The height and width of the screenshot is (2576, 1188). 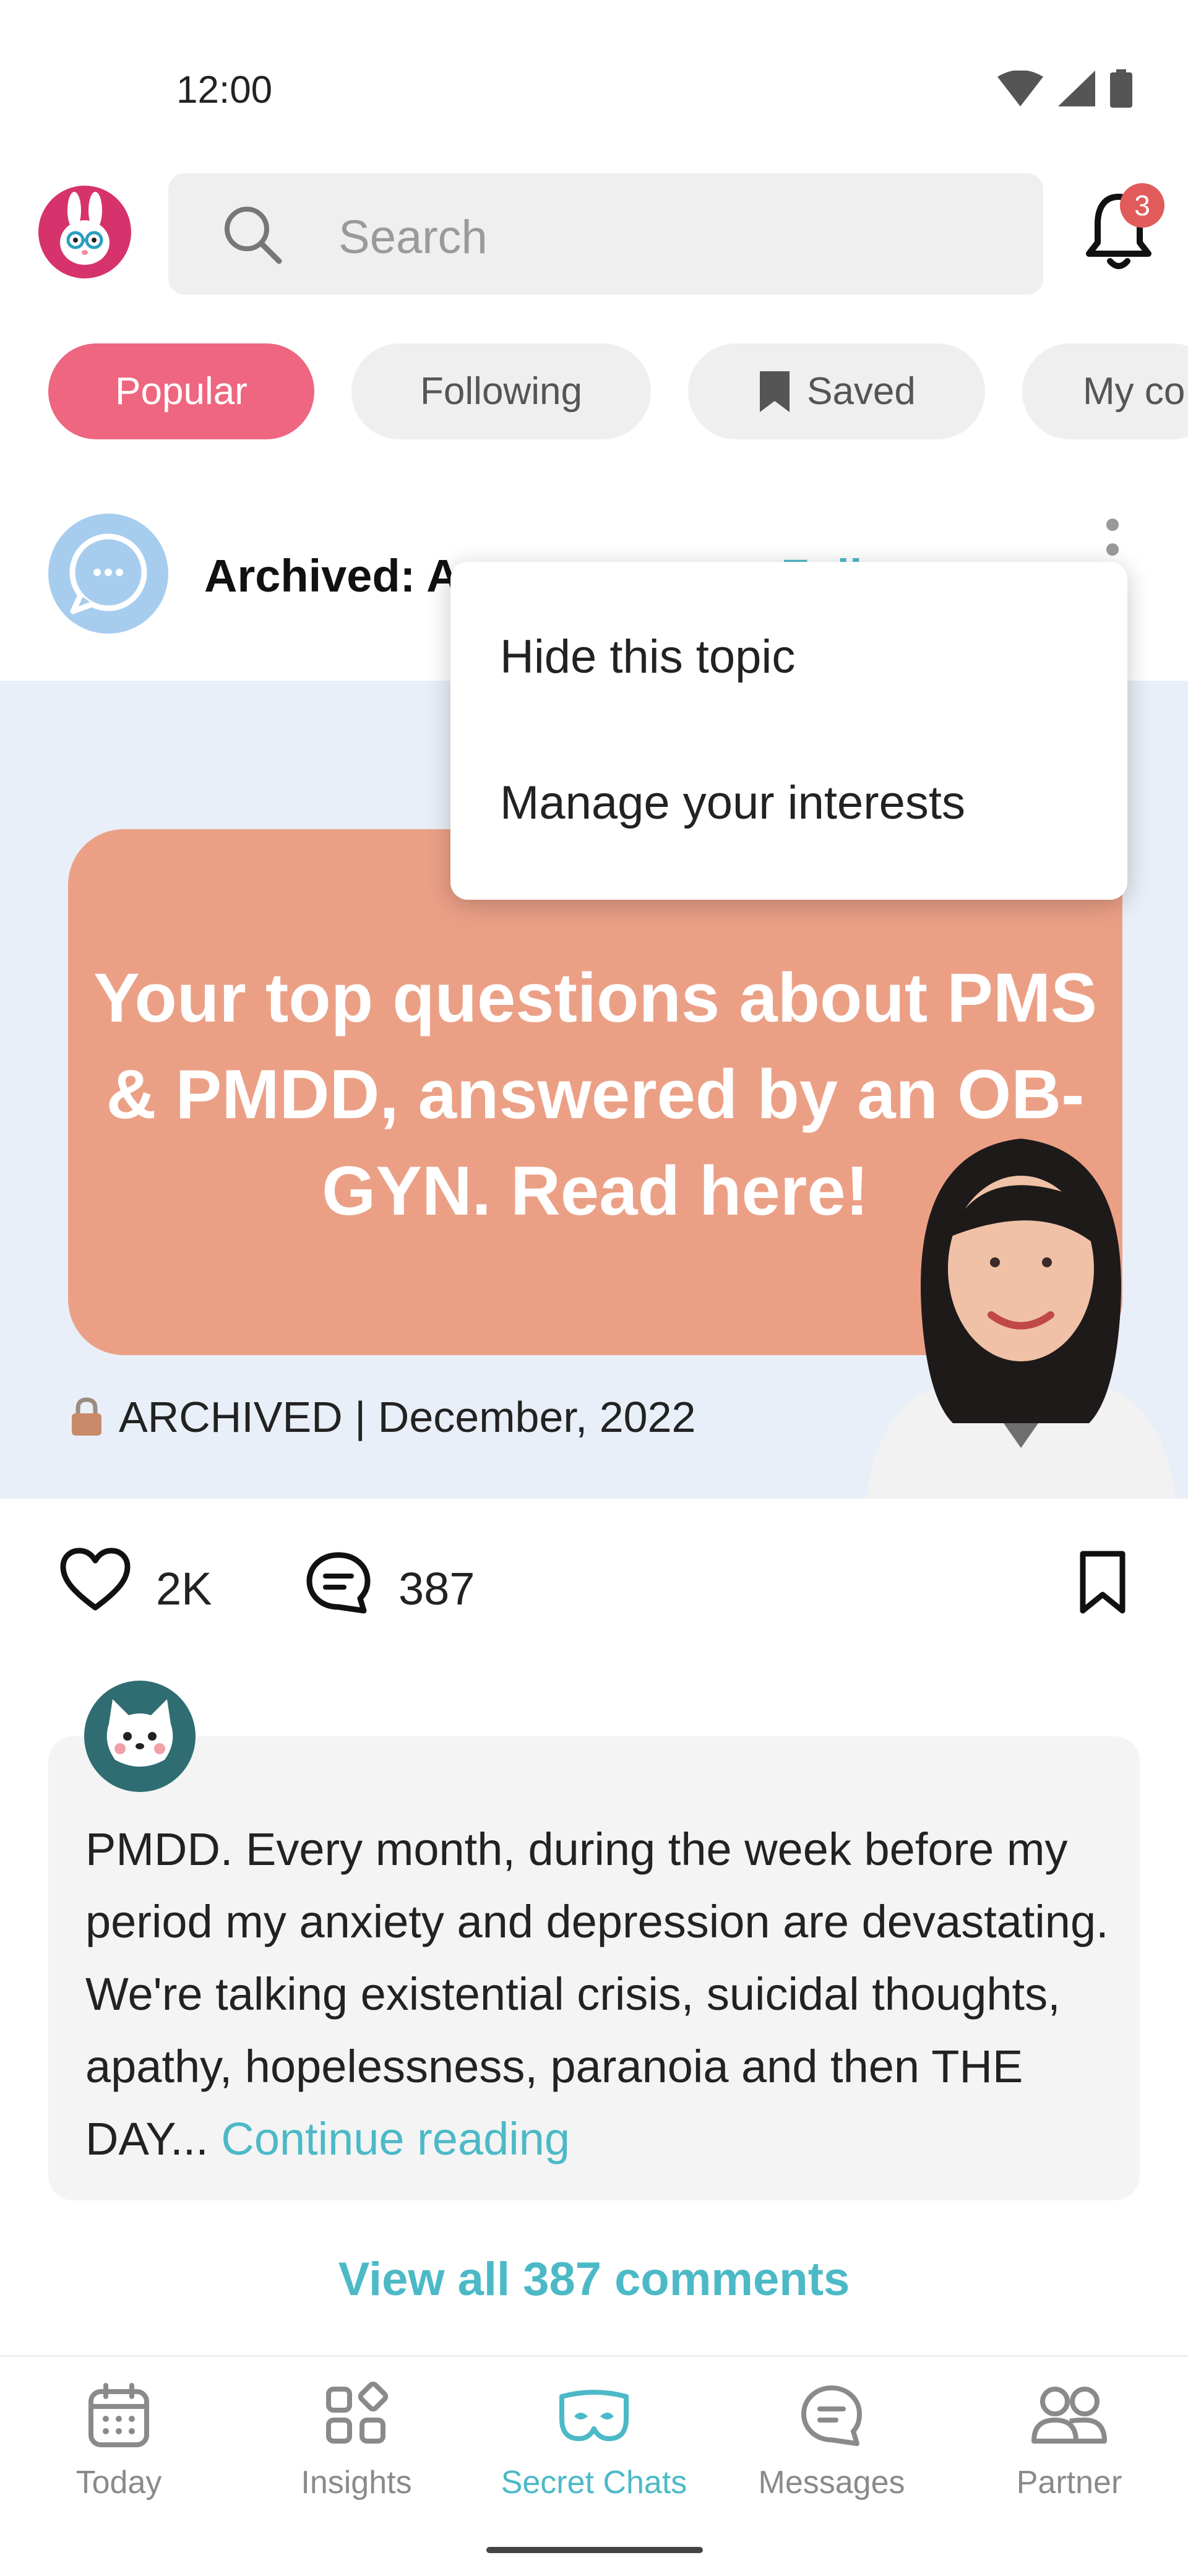 I want to click on cat-avatar-icon, so click(x=139, y=1733).